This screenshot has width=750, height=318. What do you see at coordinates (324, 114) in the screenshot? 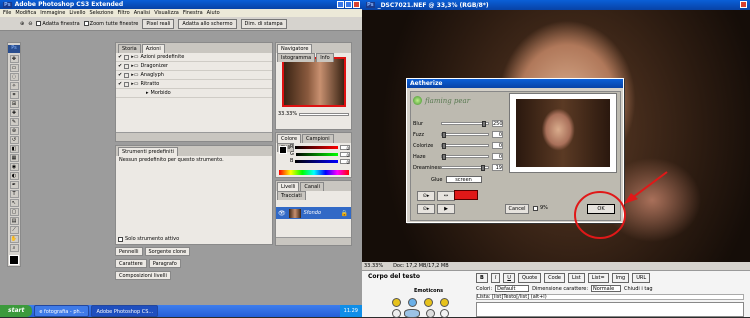
I see `navigator-zoom-slider` at bounding box center [324, 114].